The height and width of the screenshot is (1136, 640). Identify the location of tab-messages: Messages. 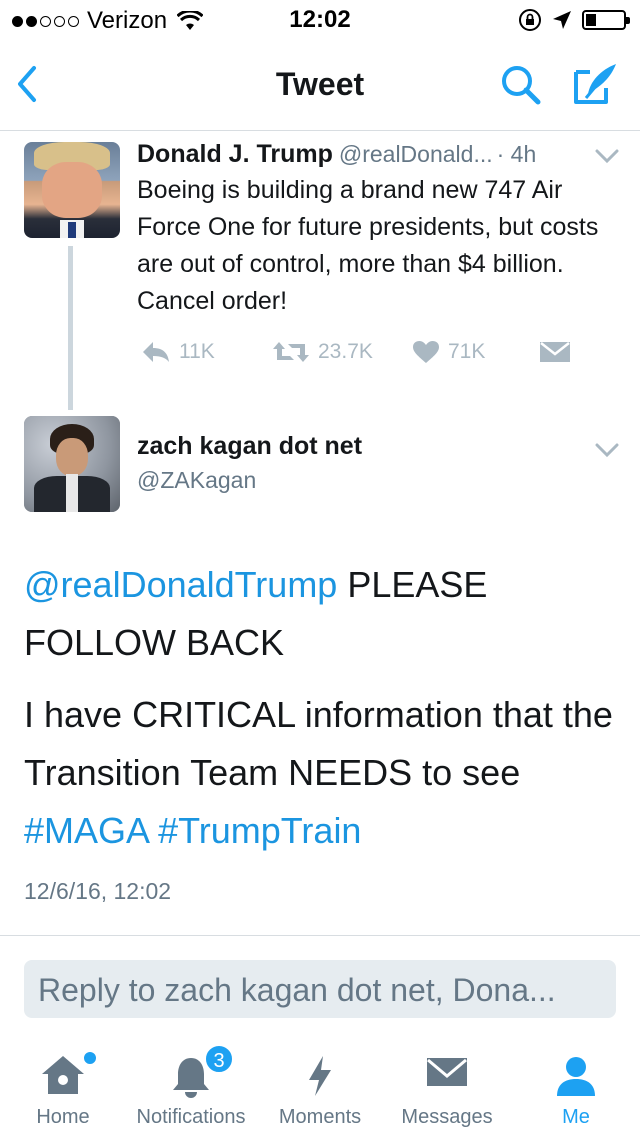
(447, 1086).